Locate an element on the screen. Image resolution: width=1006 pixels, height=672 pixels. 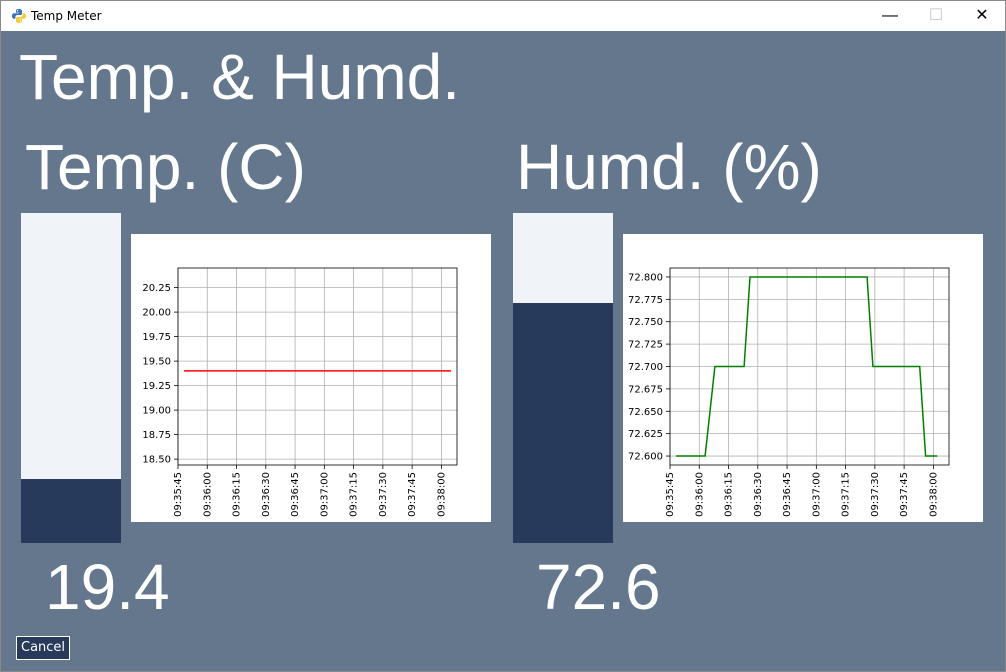
temperature-meter is located at coordinates (71, 378).